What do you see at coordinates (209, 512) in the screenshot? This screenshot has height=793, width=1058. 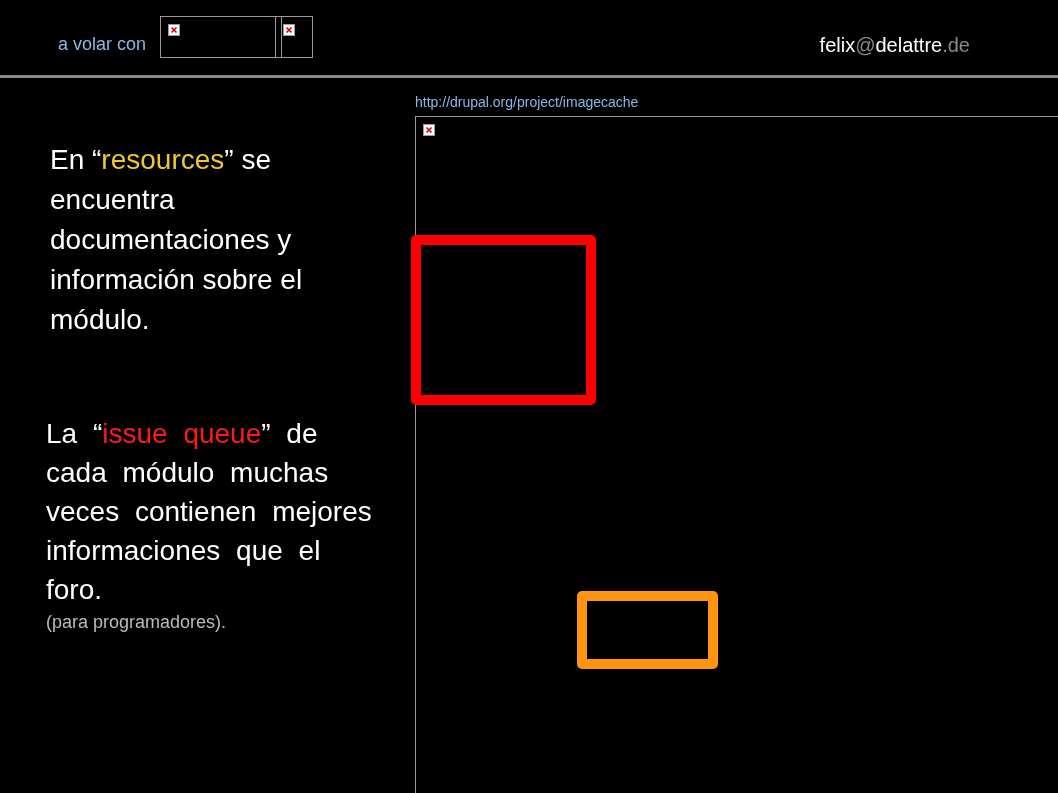 I see `issue-queue-paragraph: La “issue queue” de cada módulo muchas veces contienen mejores informaciones que el foro.` at bounding box center [209, 512].